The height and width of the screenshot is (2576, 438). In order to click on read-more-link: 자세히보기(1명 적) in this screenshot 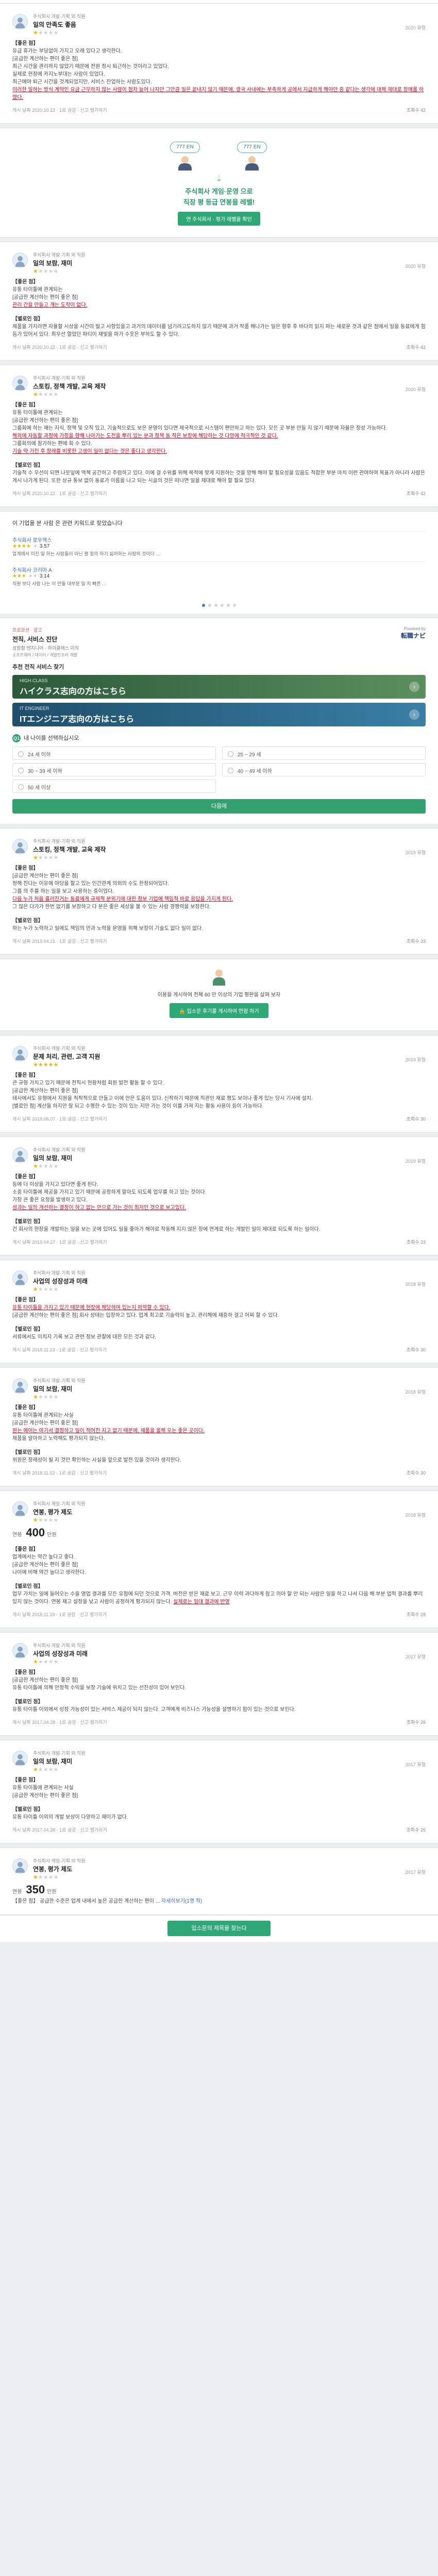, I will do `click(181, 1901)`.